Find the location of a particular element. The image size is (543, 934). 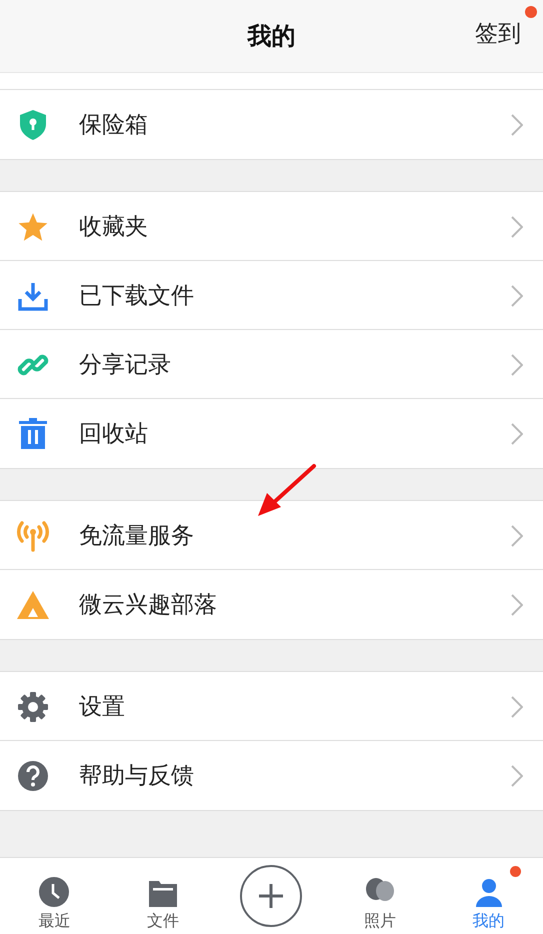

tab: 文件 is located at coordinates (163, 896).